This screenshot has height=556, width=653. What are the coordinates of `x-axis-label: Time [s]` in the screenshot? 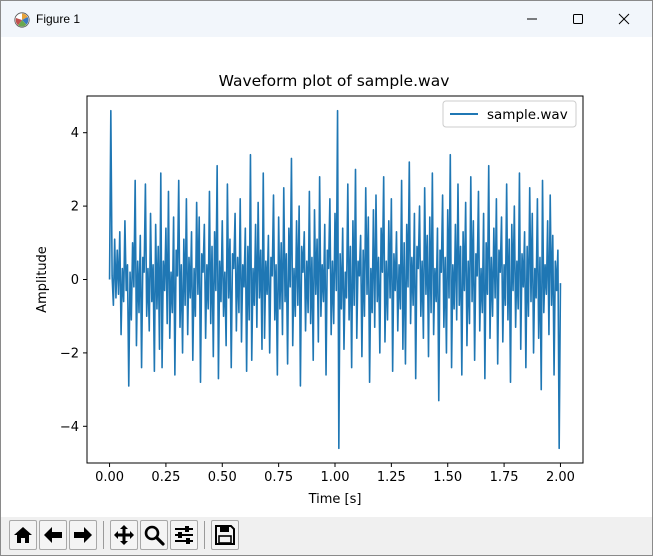 It's located at (335, 499).